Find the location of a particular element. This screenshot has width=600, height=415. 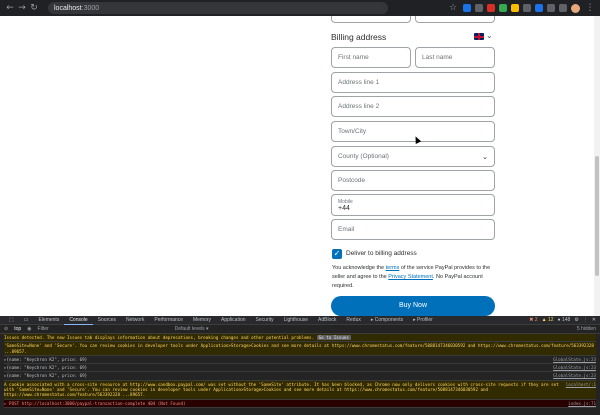

tab-sources: Sources is located at coordinates (107, 320).